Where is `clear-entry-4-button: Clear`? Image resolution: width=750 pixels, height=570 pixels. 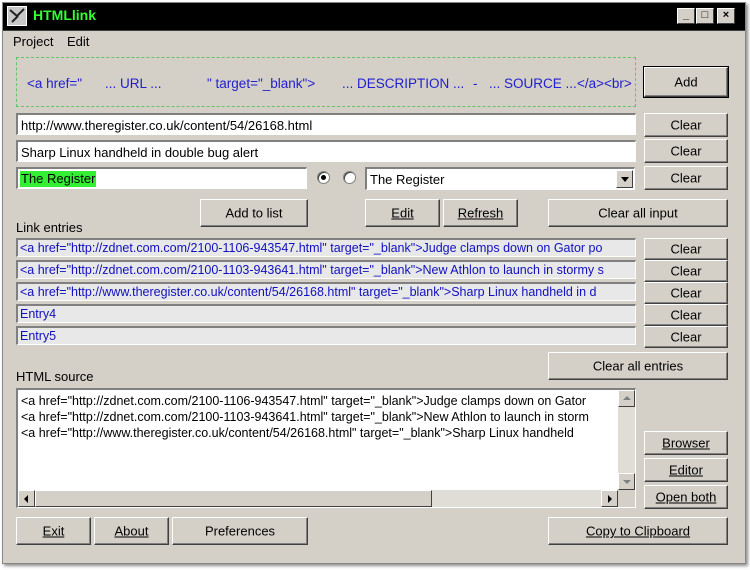 clear-entry-4-button: Clear is located at coordinates (686, 315).